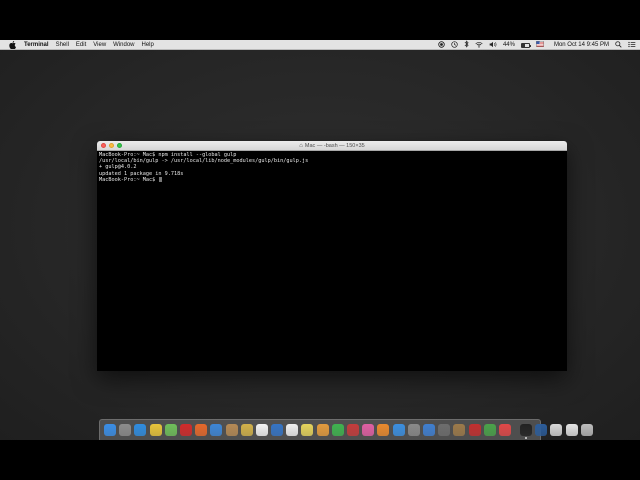  I want to click on notification-center-icon, so click(632, 45).